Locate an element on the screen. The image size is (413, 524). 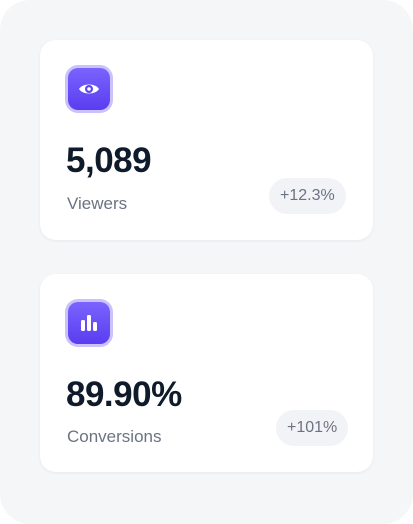
conversions-label: Conversions is located at coordinates (114, 436).